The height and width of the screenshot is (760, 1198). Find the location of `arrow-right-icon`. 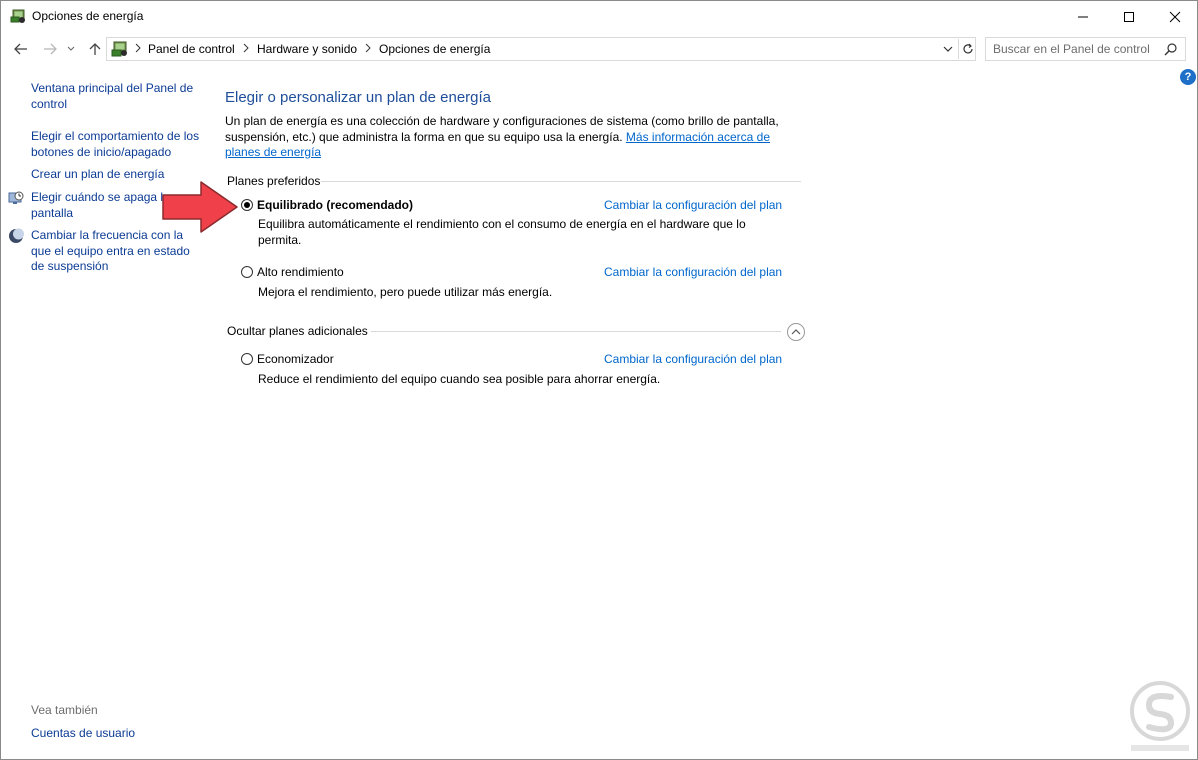

arrow-right-icon is located at coordinates (50, 49).